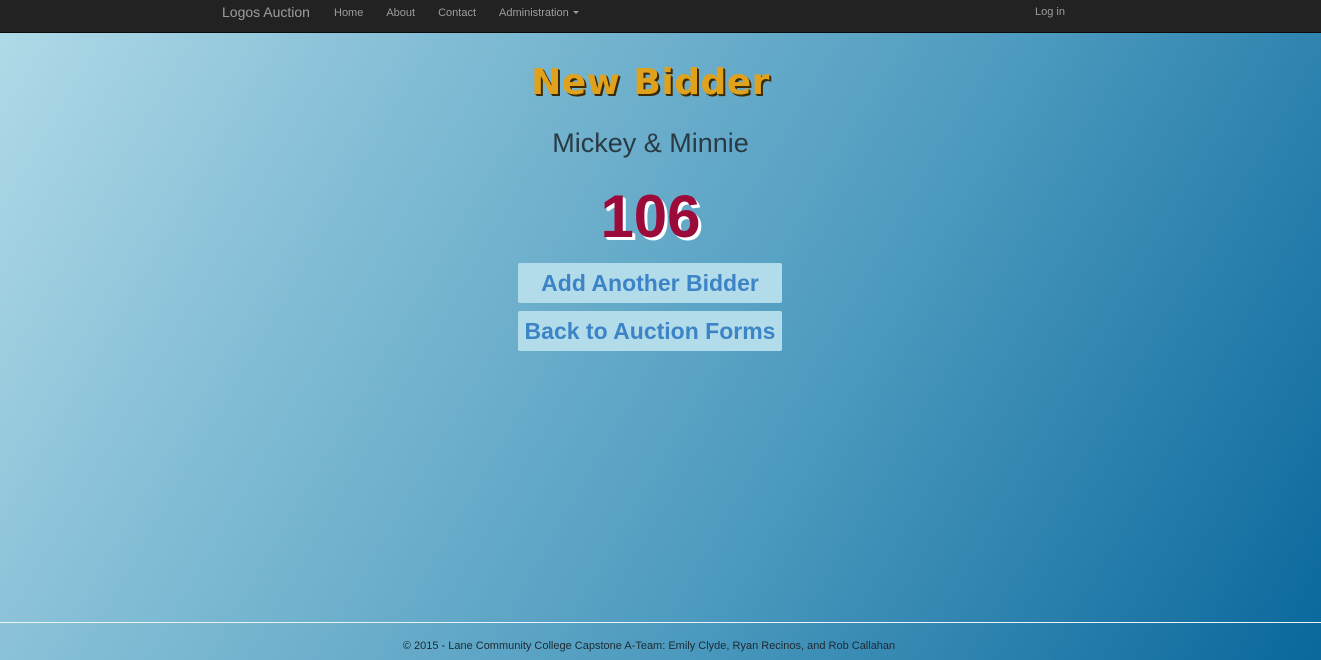 The width and height of the screenshot is (1321, 660). Describe the element at coordinates (575, 13) in the screenshot. I see `caret-down-icon` at that location.